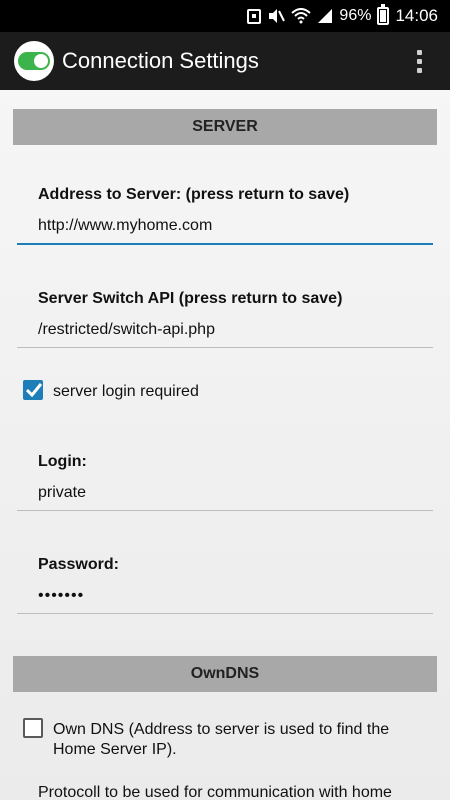 Image resolution: width=450 pixels, height=800 pixels. Describe the element at coordinates (225, 674) in the screenshot. I see `section-header-owndns: OwnDNS` at that location.